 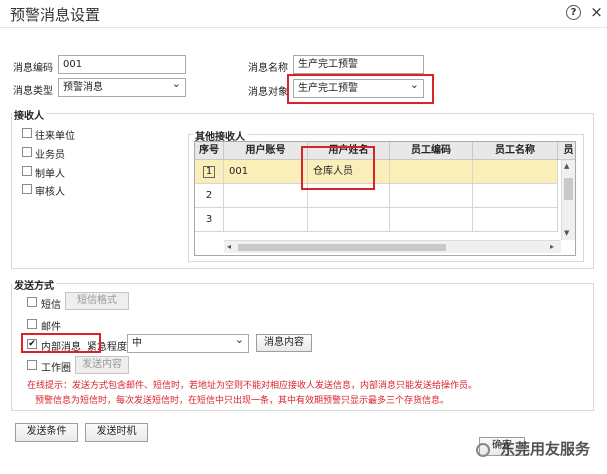 I want to click on message-content-button: 消息内容, so click(x=284, y=343).